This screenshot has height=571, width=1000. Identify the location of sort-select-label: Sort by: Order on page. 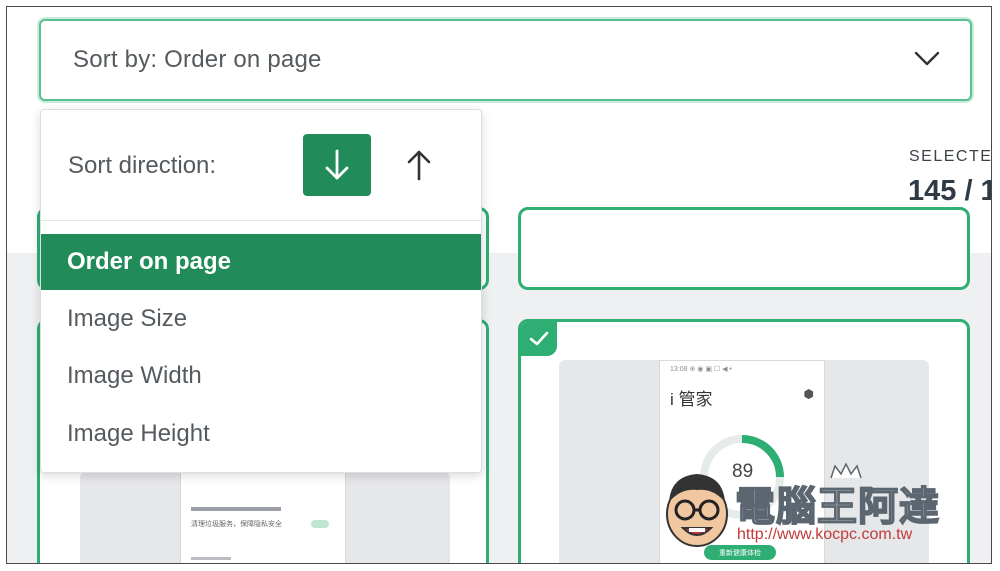
(197, 59).